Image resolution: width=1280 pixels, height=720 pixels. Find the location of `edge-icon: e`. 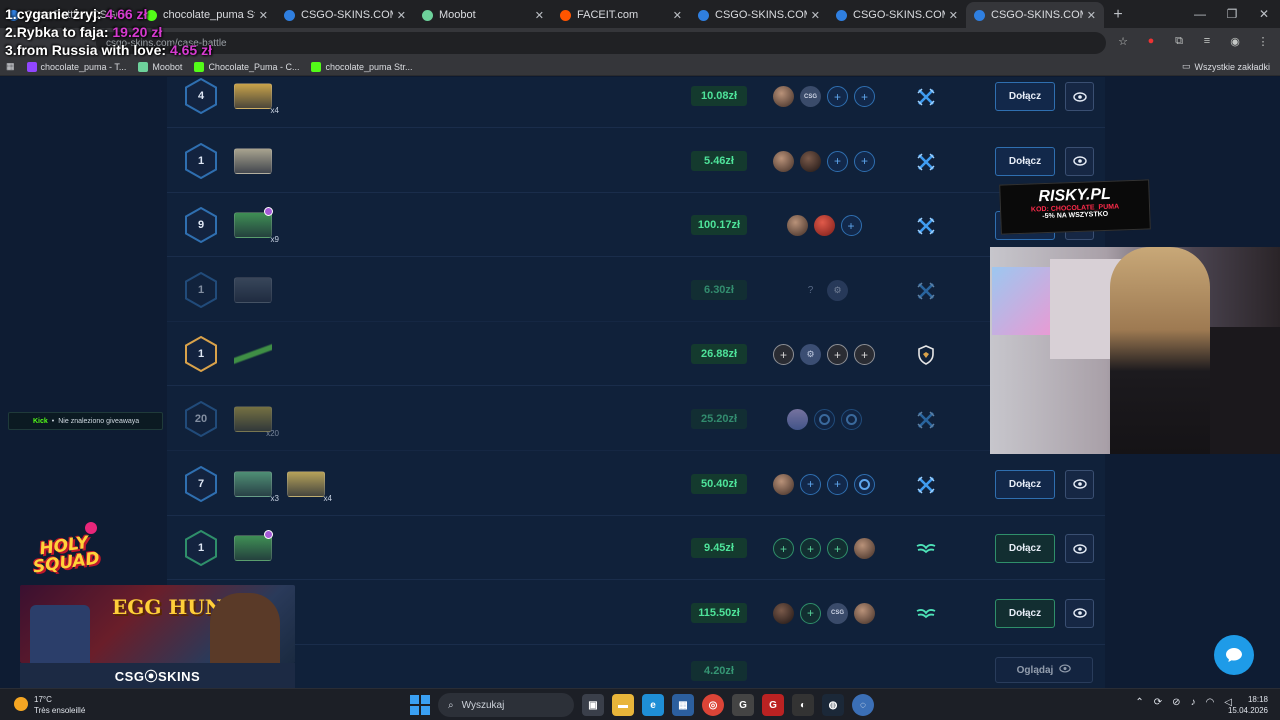

edge-icon: e is located at coordinates (653, 705).